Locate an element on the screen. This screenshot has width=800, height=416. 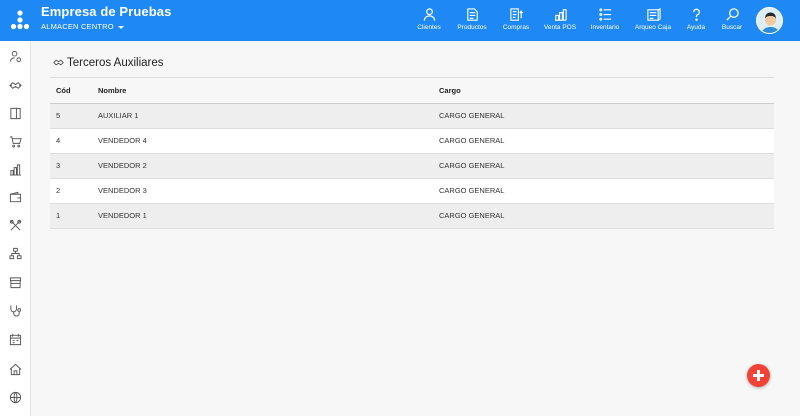
cell-cod: 3 is located at coordinates (74, 166).